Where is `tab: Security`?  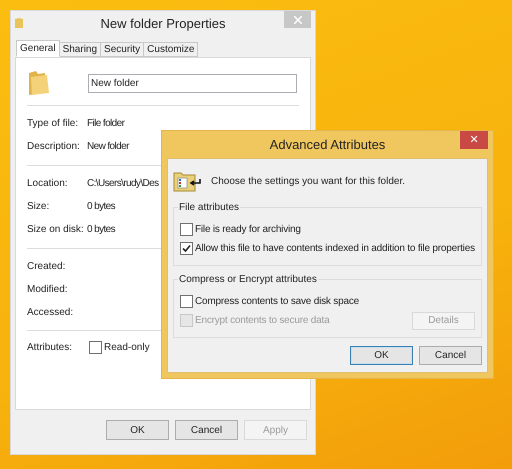 tab: Security is located at coordinates (122, 49).